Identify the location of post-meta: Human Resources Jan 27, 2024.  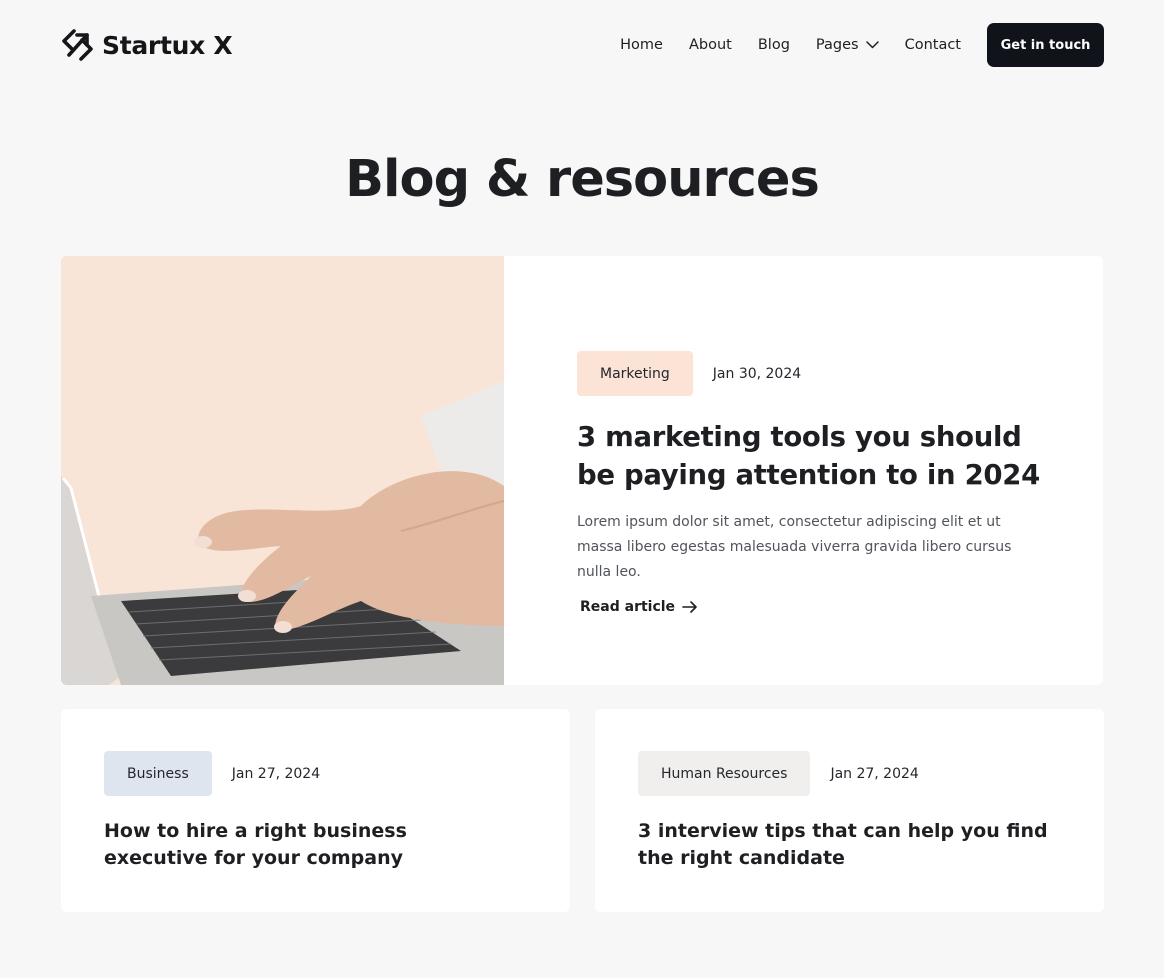
(871, 773).